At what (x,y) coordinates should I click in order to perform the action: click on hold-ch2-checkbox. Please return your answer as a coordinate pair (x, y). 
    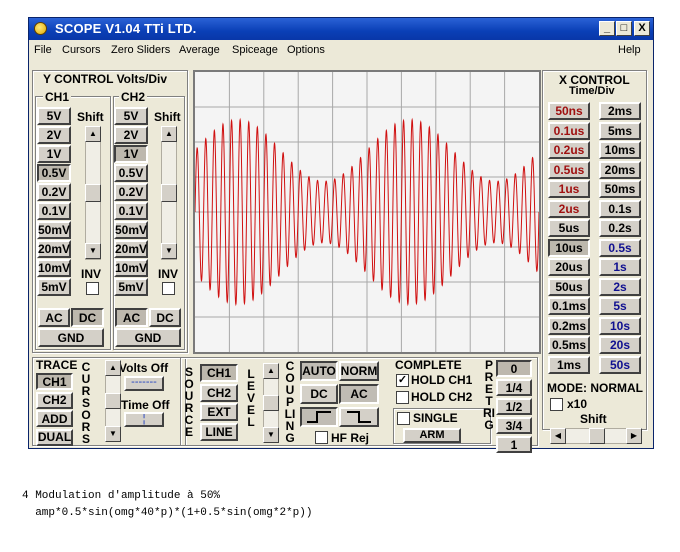
    Looking at the image, I should click on (402, 397).